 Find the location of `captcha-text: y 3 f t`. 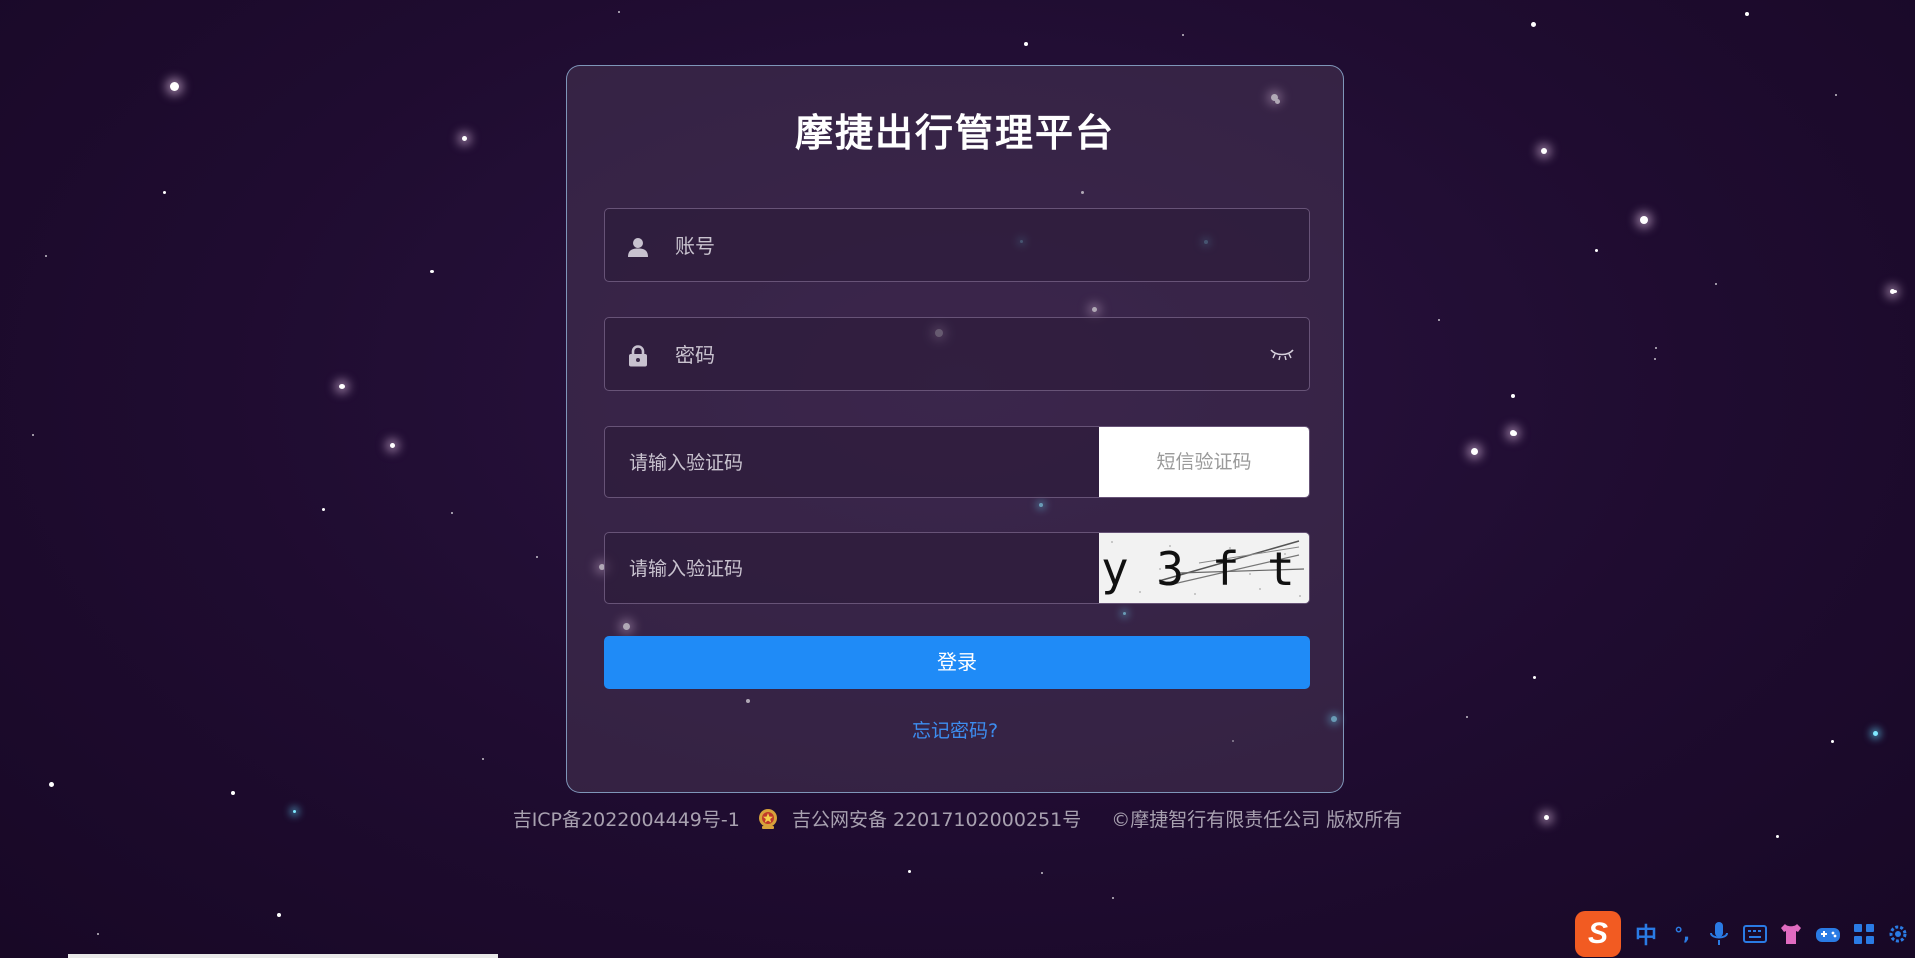

captcha-text: y 3 f t is located at coordinates (1198, 569).